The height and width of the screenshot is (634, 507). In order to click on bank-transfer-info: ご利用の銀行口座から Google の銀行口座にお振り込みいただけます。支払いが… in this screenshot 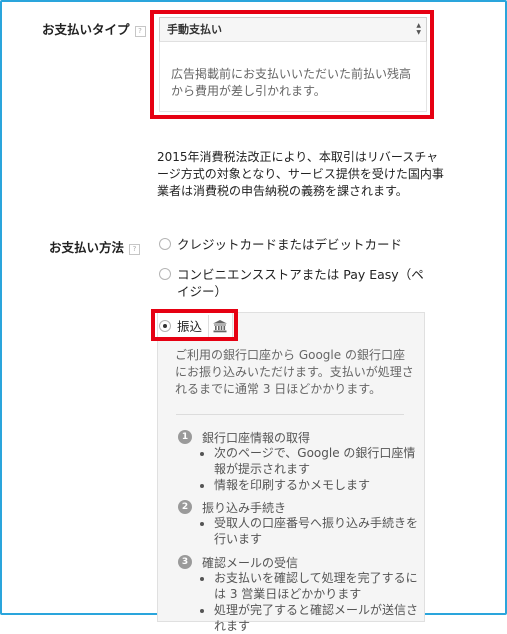, I will do `click(294, 372)`.